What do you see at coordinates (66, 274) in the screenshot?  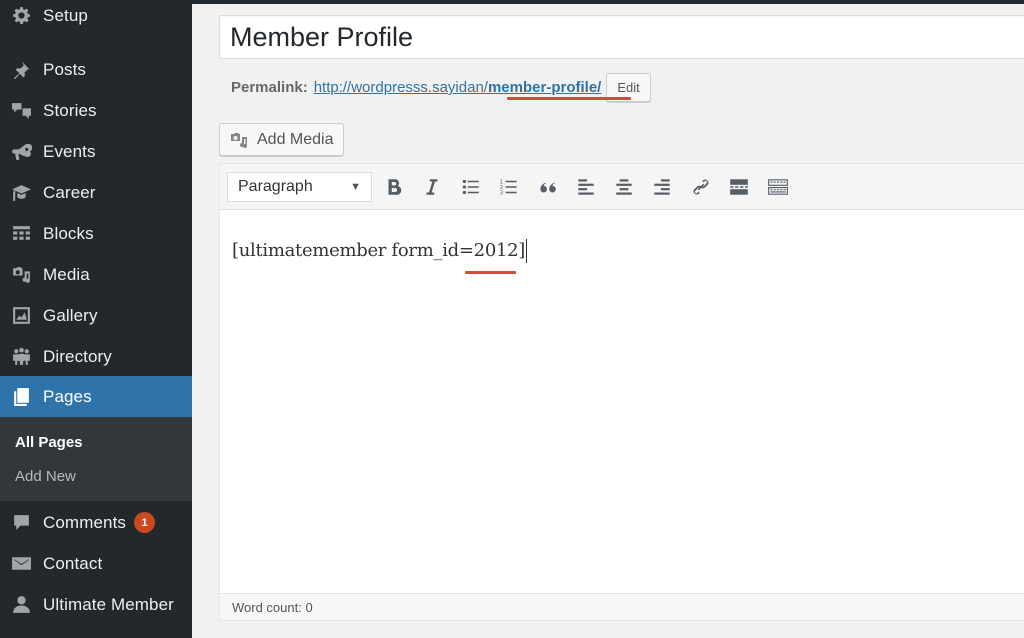 I see `sidebar-item-label: Media` at bounding box center [66, 274].